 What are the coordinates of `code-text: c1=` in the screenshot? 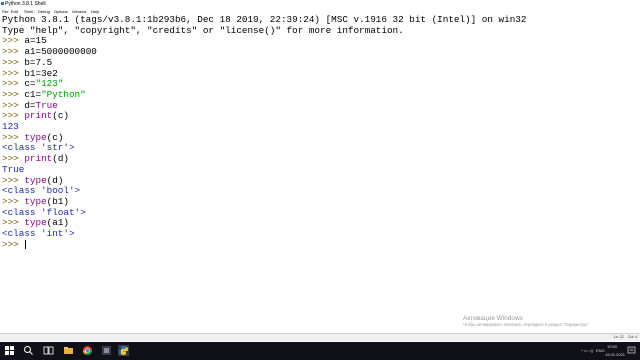 It's located at (33, 94).